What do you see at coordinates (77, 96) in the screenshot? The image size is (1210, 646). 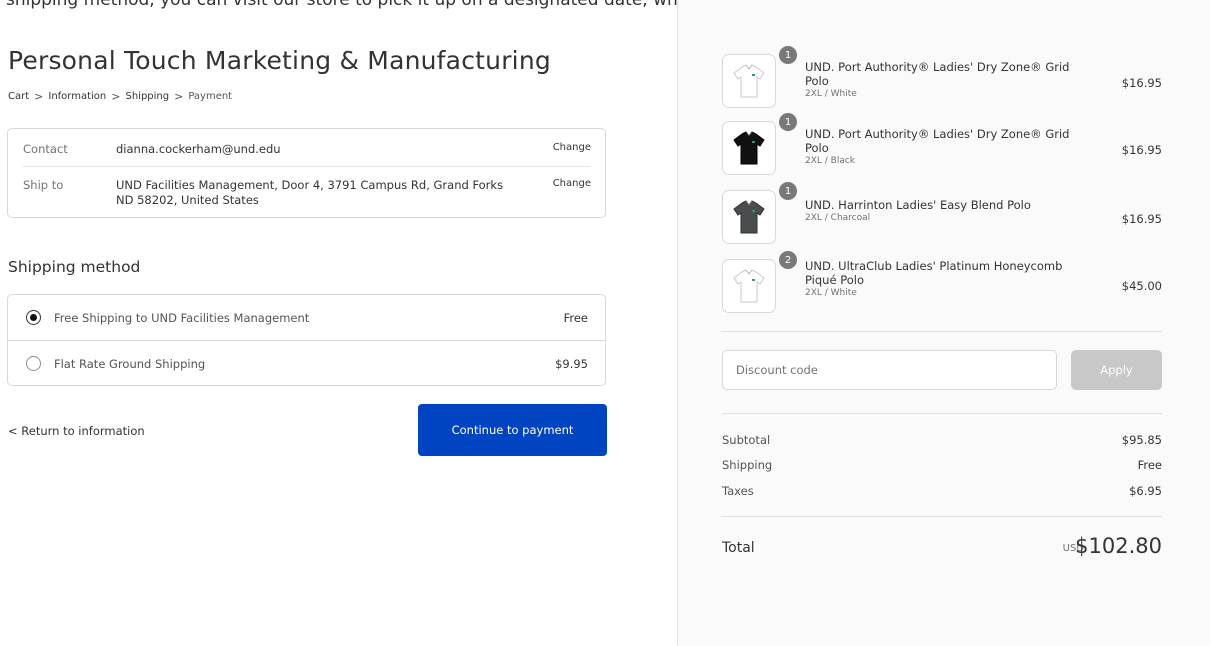 I see `breadcrumb-information: Information` at bounding box center [77, 96].